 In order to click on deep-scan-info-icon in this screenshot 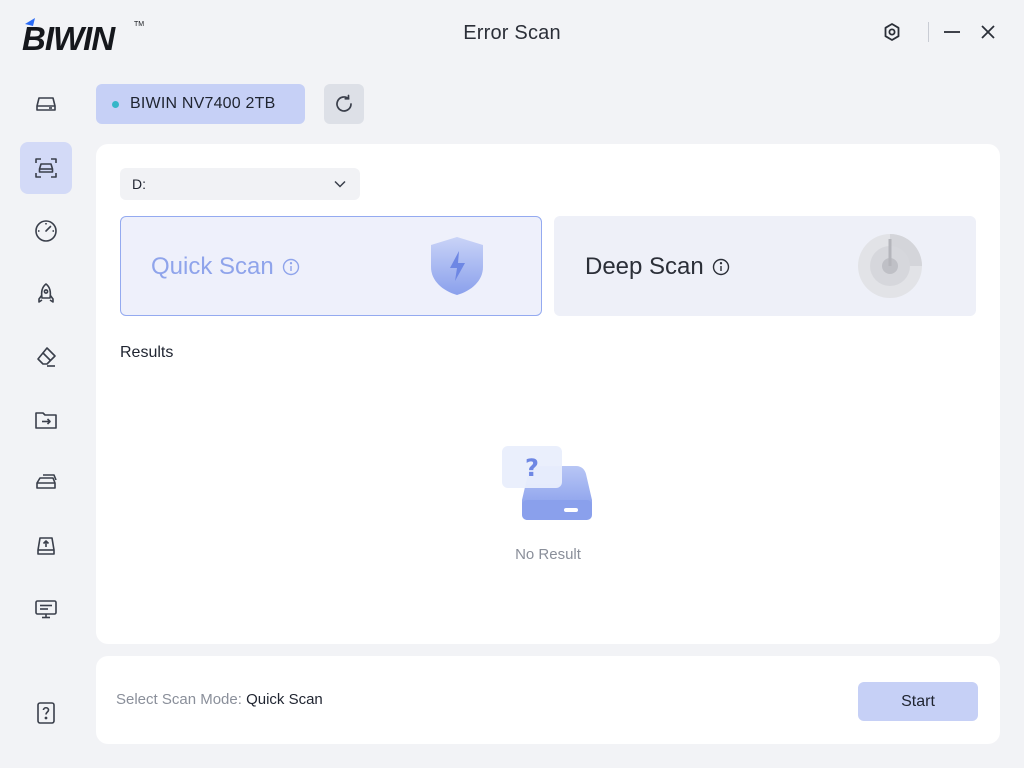, I will do `click(721, 267)`.